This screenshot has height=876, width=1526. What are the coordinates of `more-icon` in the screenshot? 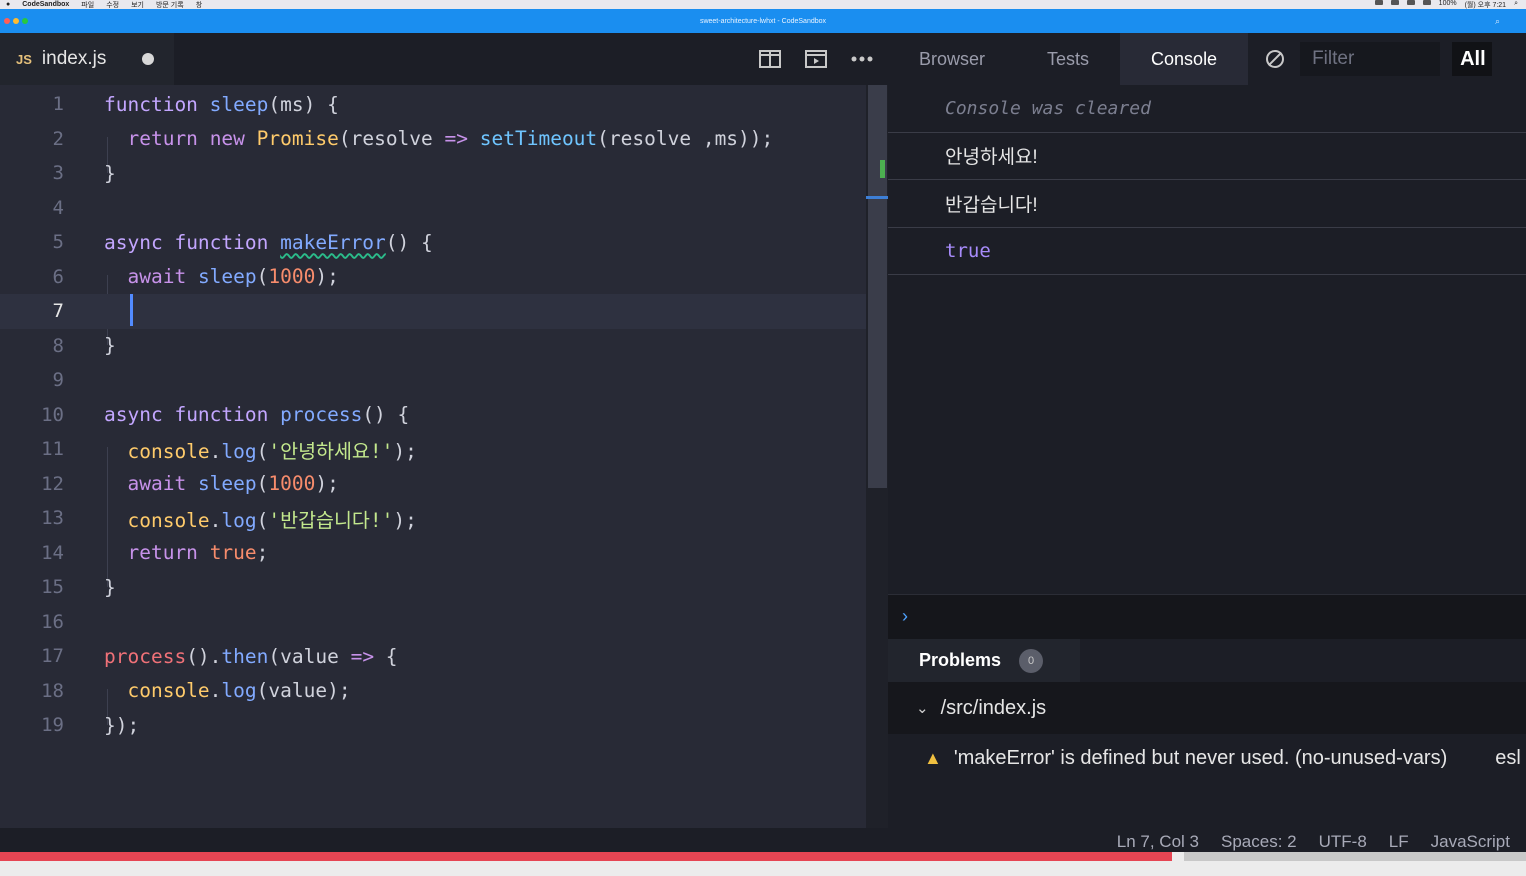 It's located at (862, 59).